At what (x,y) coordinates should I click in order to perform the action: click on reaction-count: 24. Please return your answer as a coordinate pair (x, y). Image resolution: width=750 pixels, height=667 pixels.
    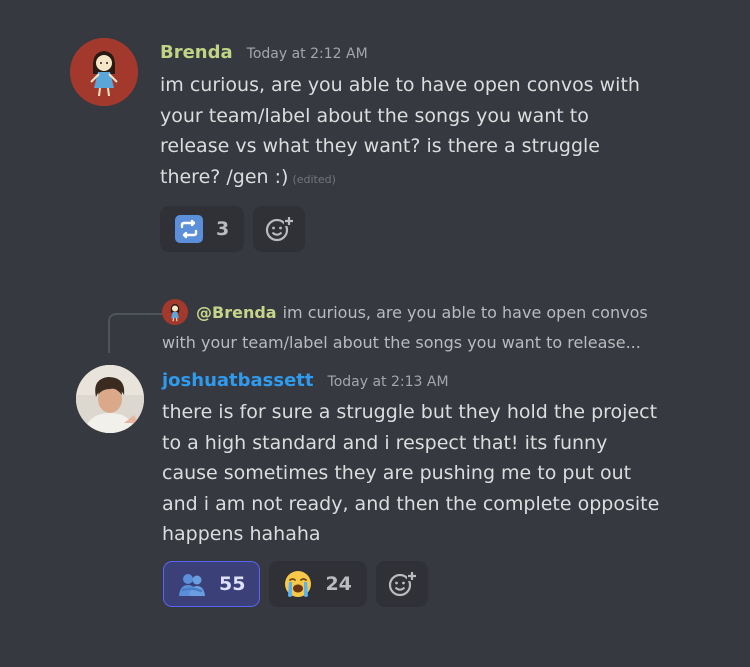
    Looking at the image, I should click on (338, 584).